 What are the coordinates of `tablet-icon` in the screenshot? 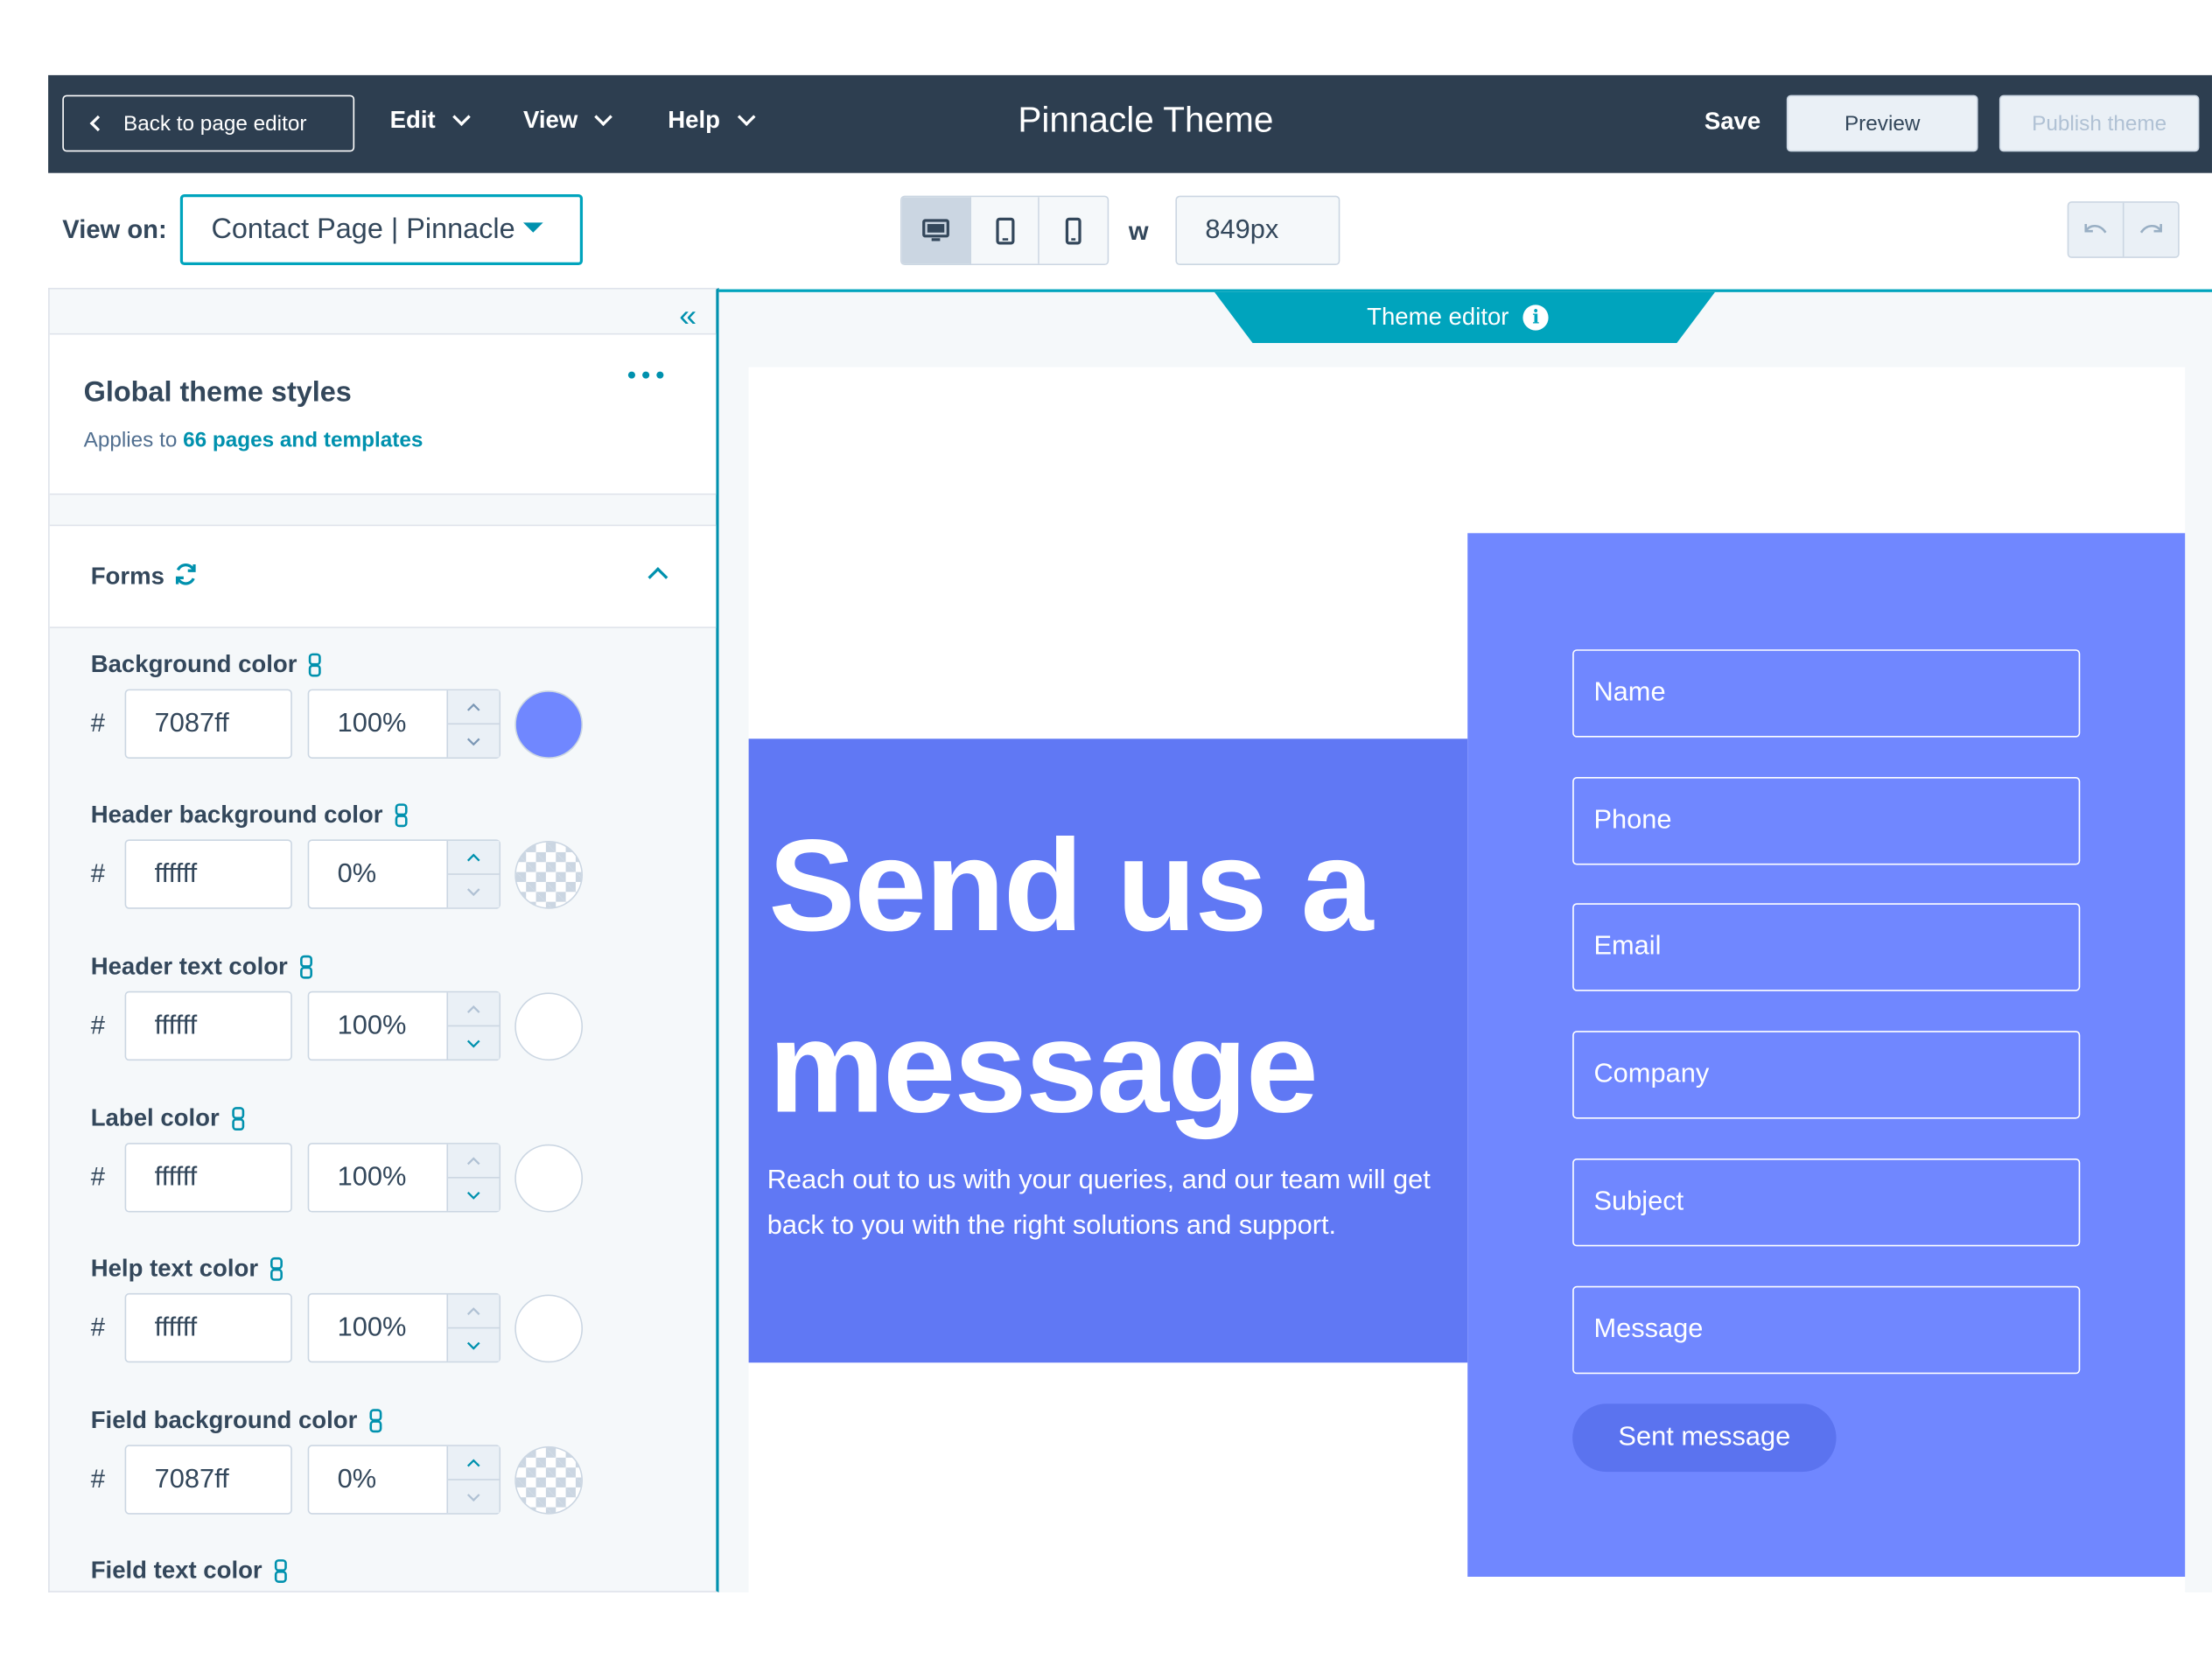 It's located at (1004, 230).